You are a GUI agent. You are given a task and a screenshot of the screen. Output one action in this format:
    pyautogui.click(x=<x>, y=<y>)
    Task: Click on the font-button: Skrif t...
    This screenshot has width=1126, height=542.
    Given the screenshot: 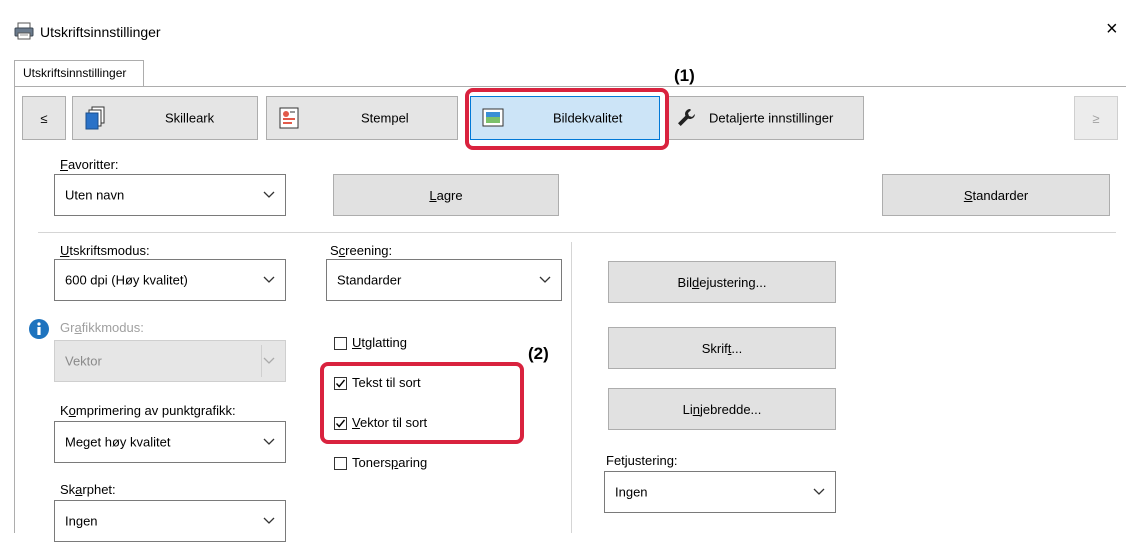 What is the action you would take?
    pyautogui.click(x=722, y=348)
    